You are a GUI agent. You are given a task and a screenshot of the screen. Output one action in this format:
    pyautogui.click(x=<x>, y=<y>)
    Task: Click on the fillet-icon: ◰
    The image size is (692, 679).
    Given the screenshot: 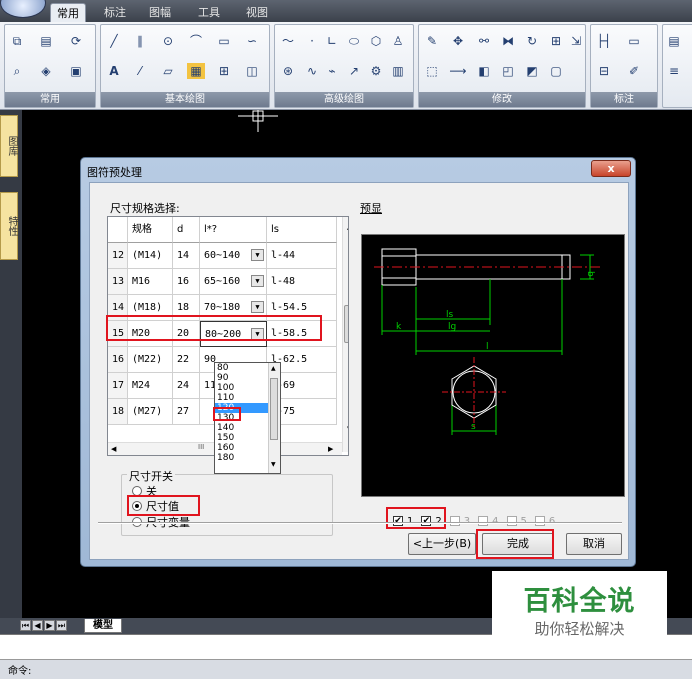 What is the action you would take?
    pyautogui.click(x=508, y=71)
    